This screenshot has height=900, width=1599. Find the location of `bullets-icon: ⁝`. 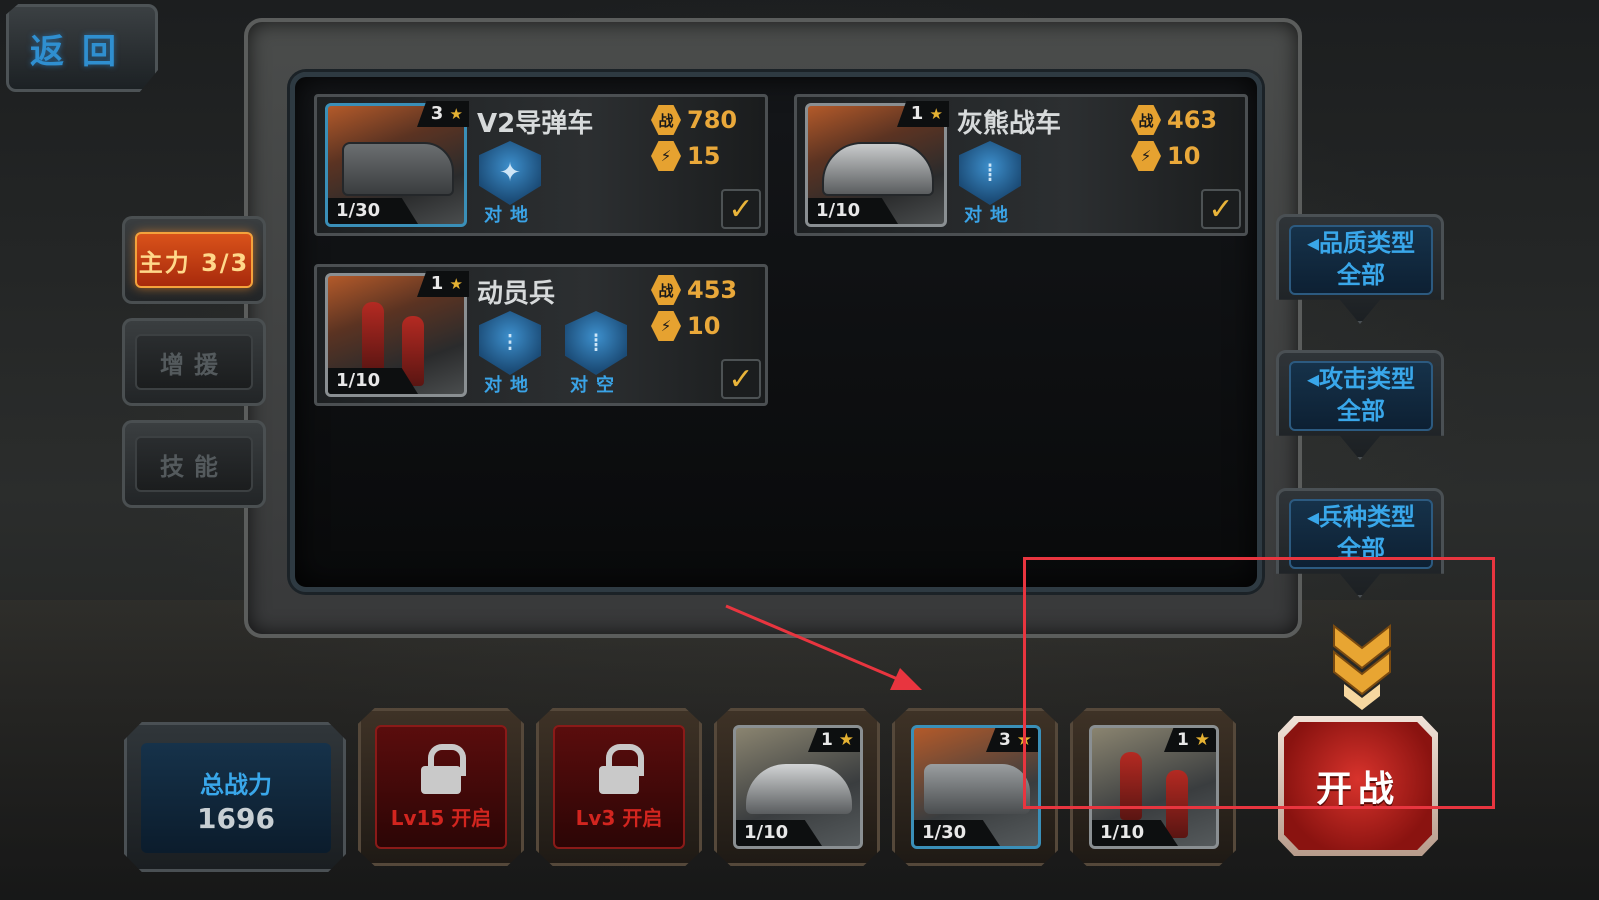

bullets-icon: ⁝ is located at coordinates (510, 343).